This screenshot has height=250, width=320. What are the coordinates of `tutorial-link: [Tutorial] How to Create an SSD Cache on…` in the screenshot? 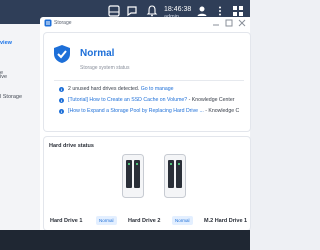 It's located at (127, 100).